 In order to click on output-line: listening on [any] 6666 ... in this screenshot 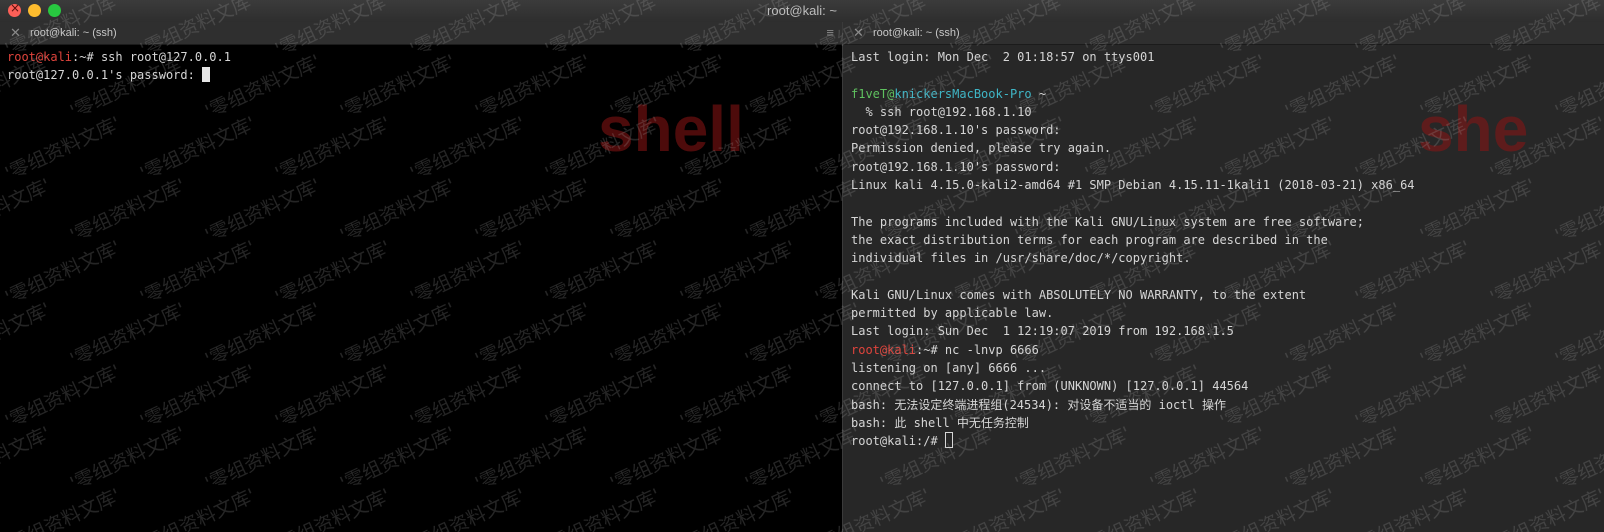, I will do `click(949, 368)`.